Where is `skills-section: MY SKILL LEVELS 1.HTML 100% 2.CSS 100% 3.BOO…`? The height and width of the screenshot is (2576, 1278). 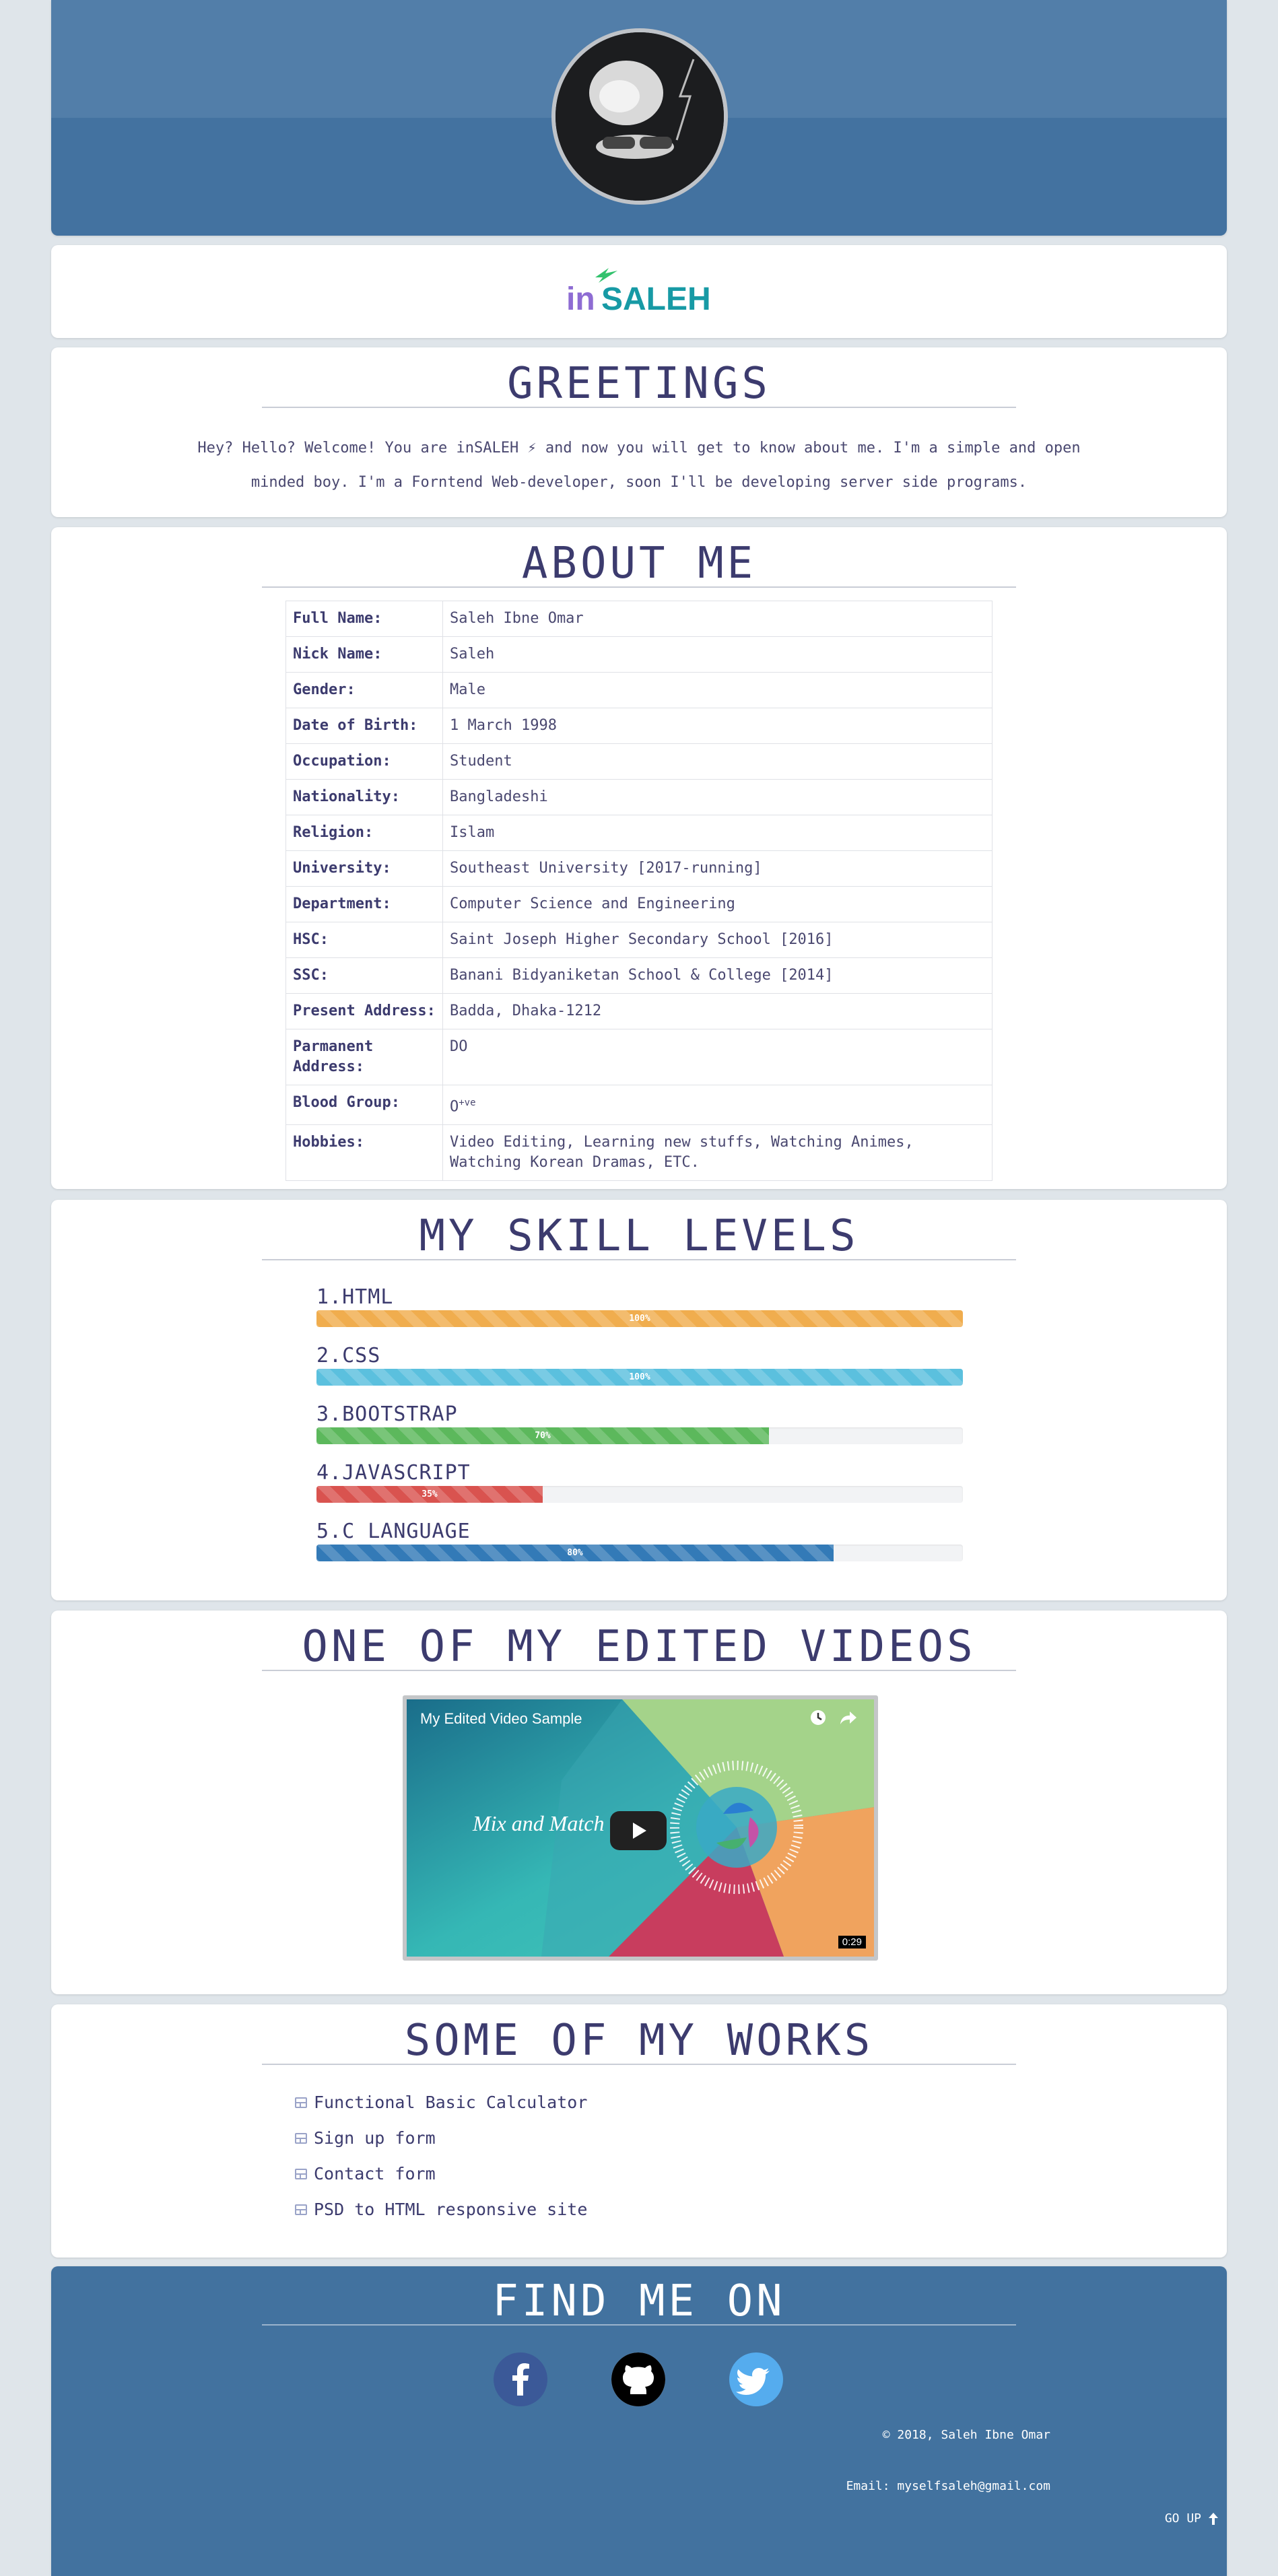
skills-section: MY SKILL LEVELS 1.HTML 100% 2.CSS 100% 3.BOO… is located at coordinates (639, 1400).